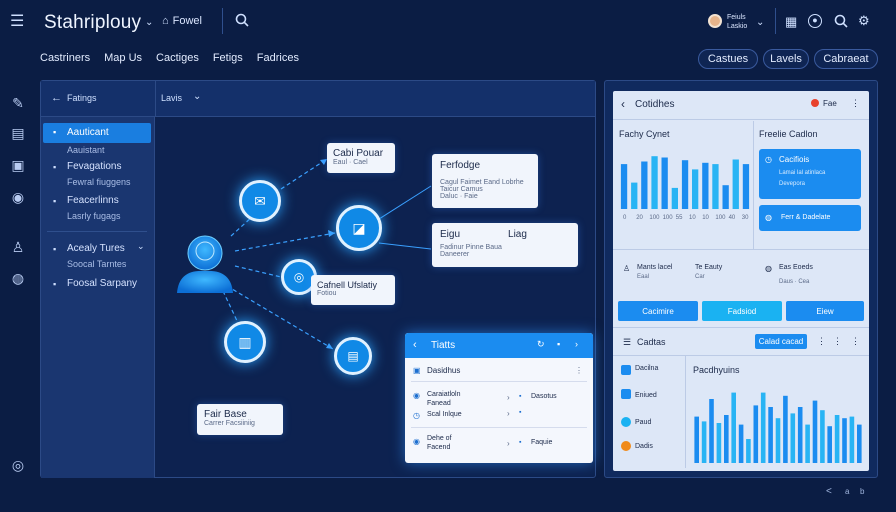 This screenshot has width=896, height=512. Describe the element at coordinates (18, 103) in the screenshot. I see `edit-icon: ✎` at that location.